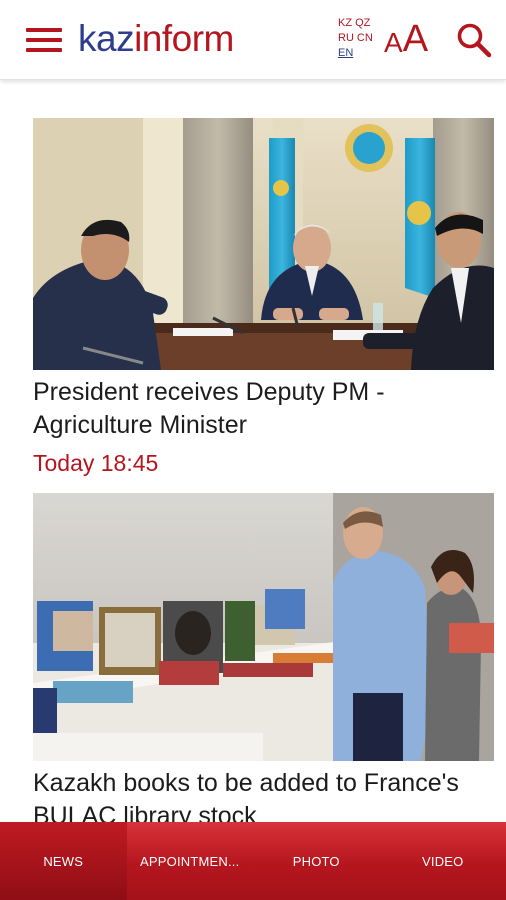  What do you see at coordinates (44, 40) in the screenshot?
I see `hamburger-menu-icon` at bounding box center [44, 40].